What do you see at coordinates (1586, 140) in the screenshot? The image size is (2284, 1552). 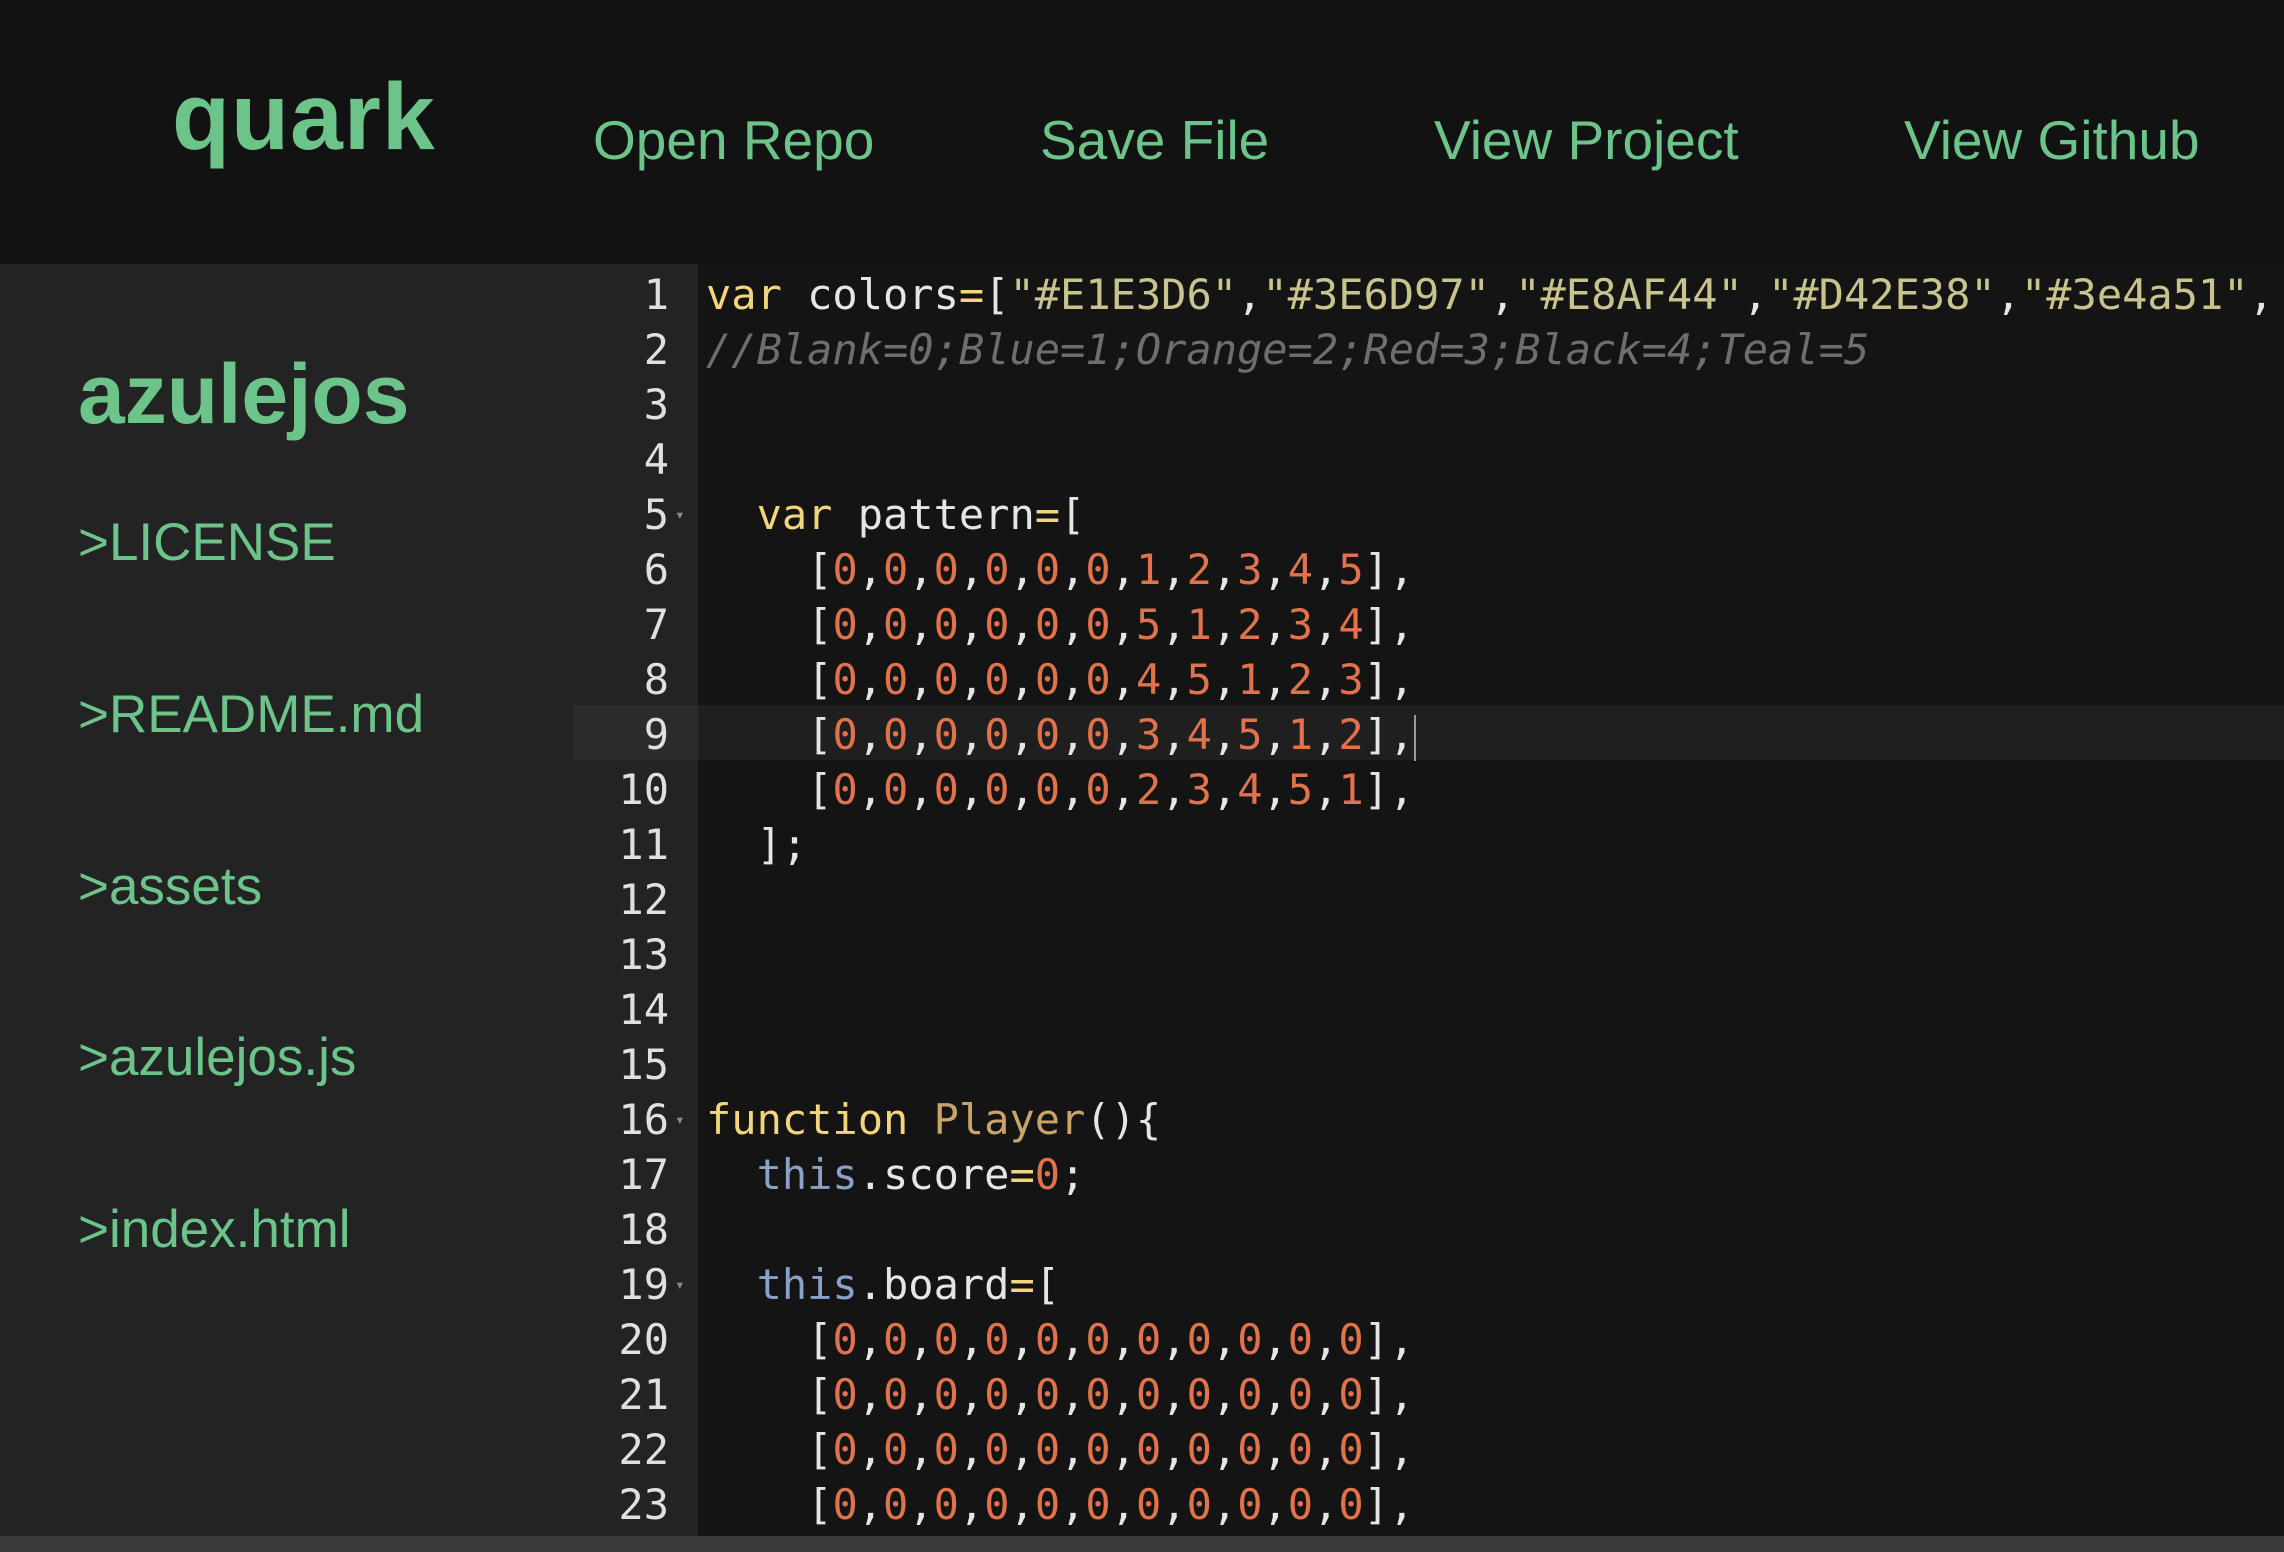 I see `view-project-link: View Project` at bounding box center [1586, 140].